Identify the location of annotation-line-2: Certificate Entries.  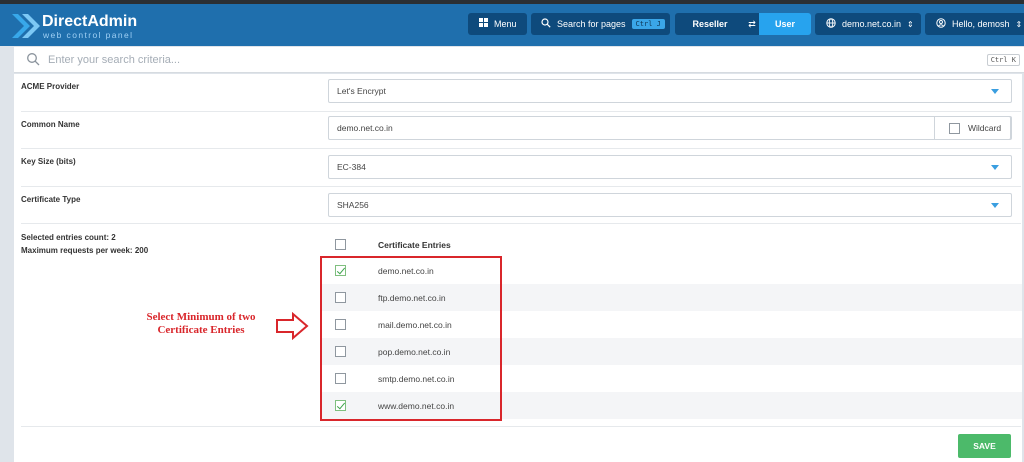
(201, 330).